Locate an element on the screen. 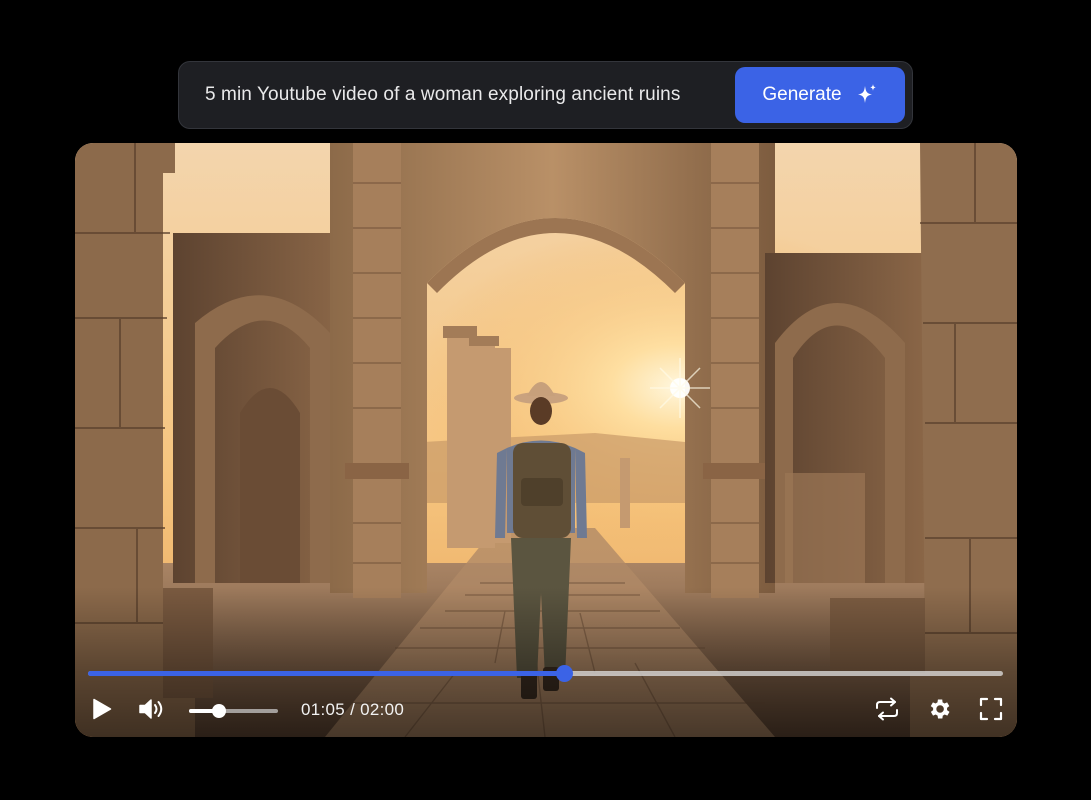 The height and width of the screenshot is (800, 1091). time-display: 01:05 / 02:00 is located at coordinates (353, 709).